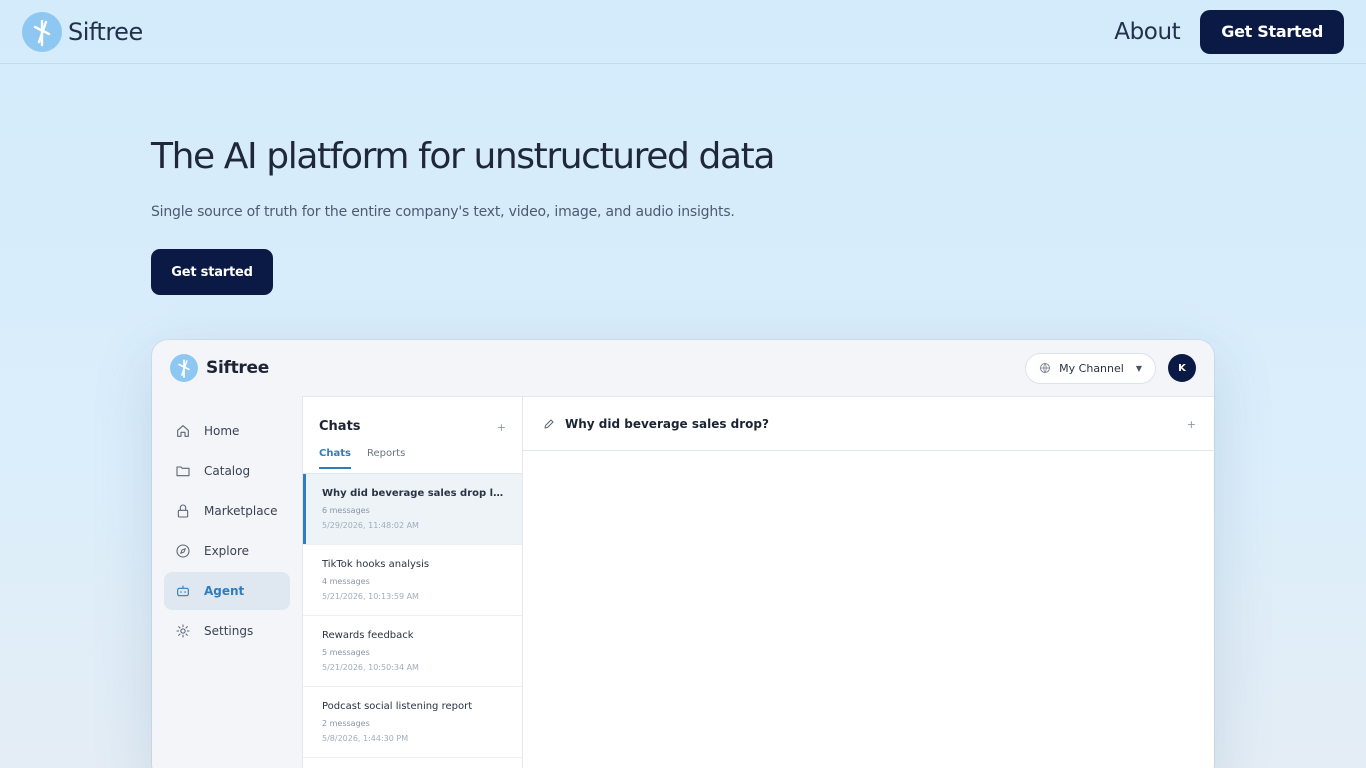  I want to click on sidebar-item-label: Agent, so click(224, 591).